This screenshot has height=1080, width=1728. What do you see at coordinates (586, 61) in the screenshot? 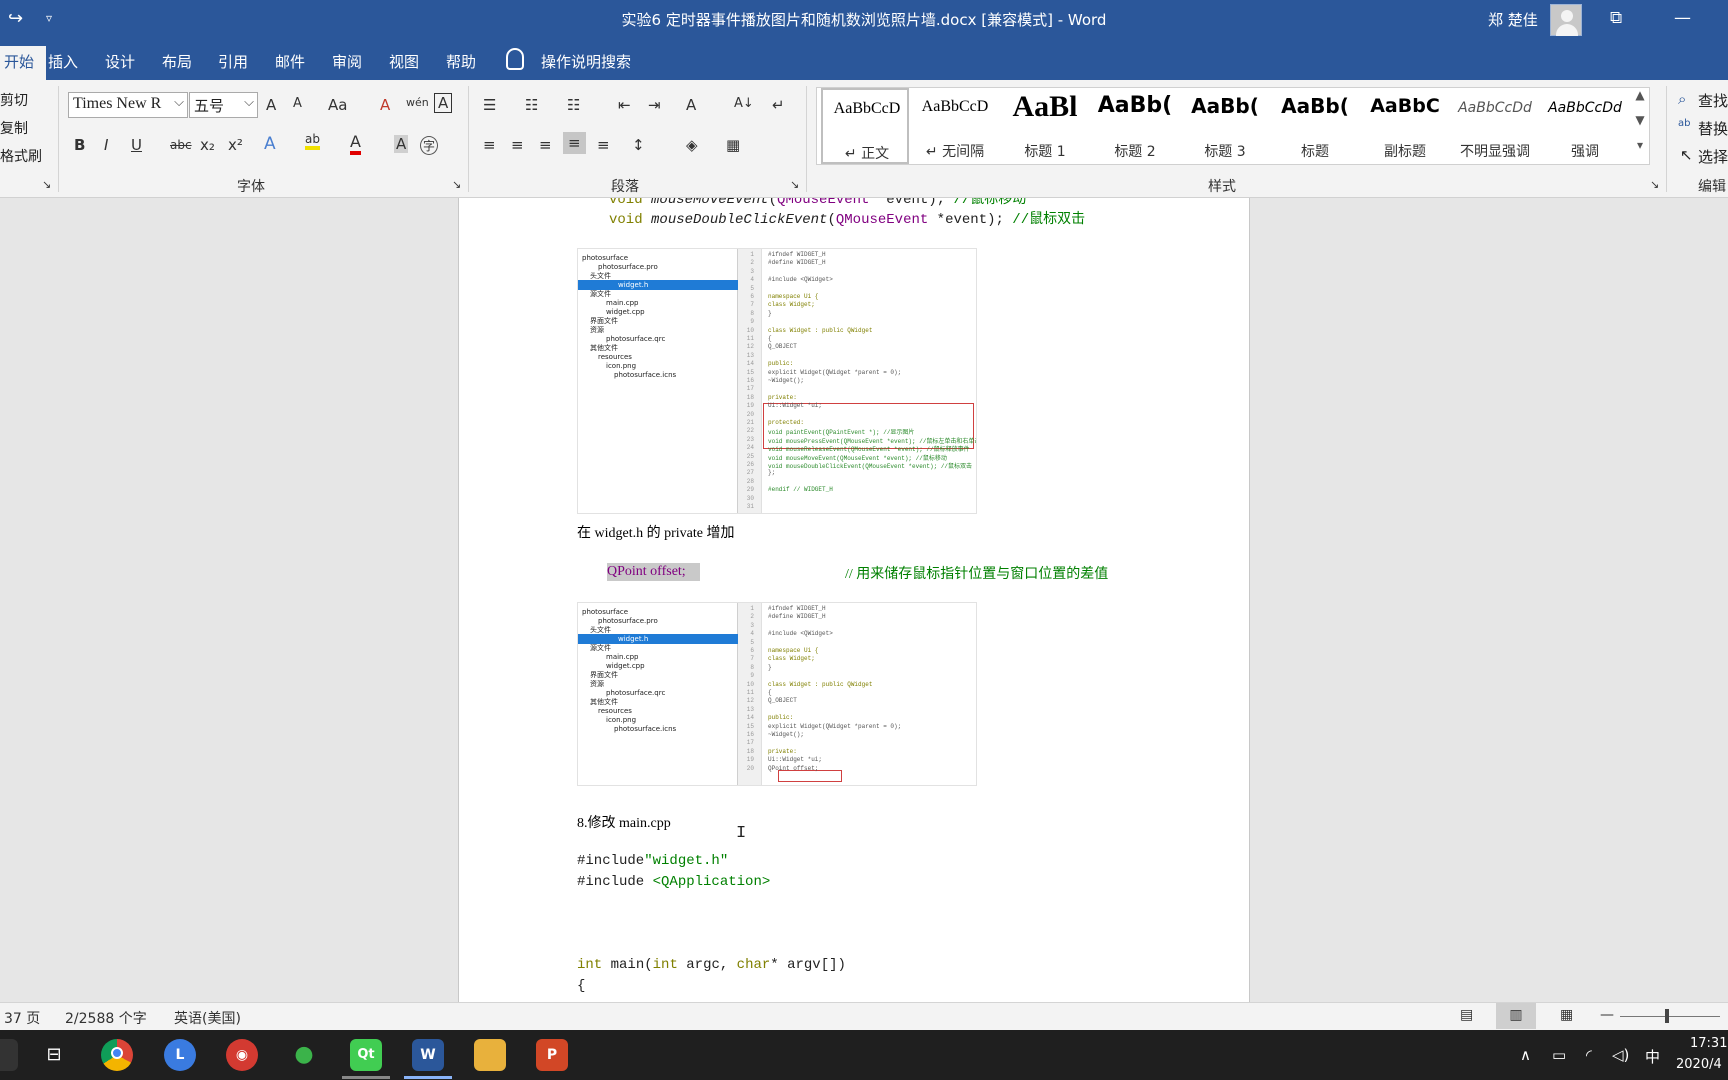
I see `tell-me-search: 操作说明搜索` at bounding box center [586, 61].